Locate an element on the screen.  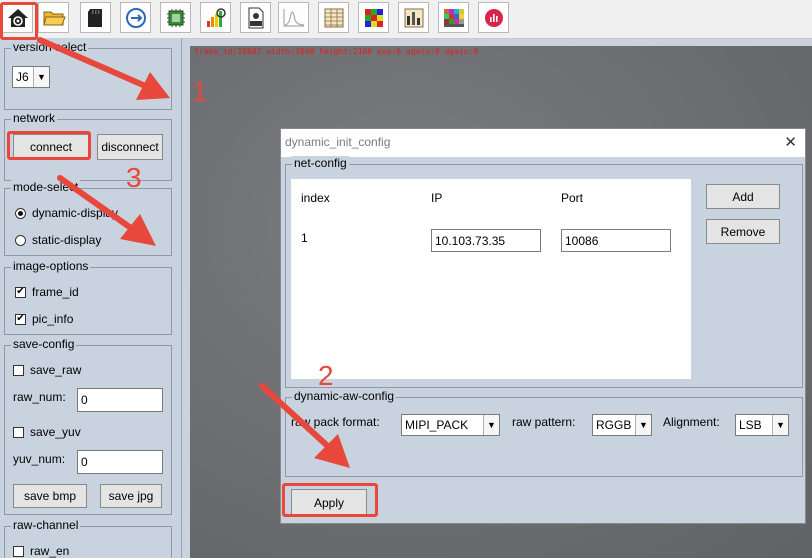
save-config-title: save-config is located at coordinates (44, 344).